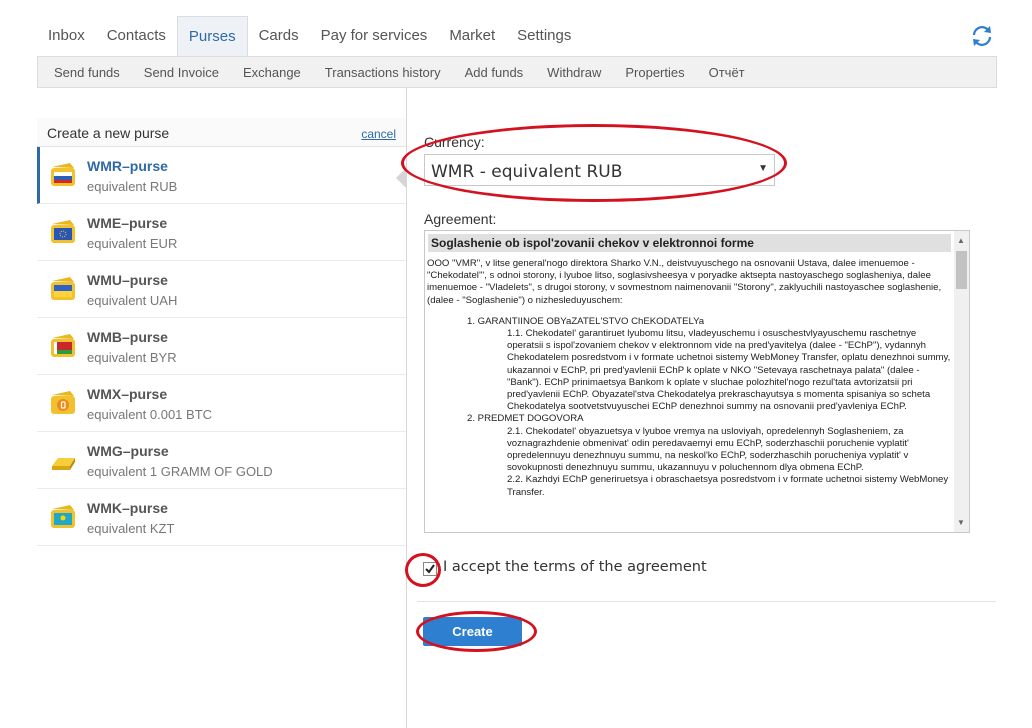  Describe the element at coordinates (108, 133) in the screenshot. I see `purse-list-title: Create a new purse` at that location.